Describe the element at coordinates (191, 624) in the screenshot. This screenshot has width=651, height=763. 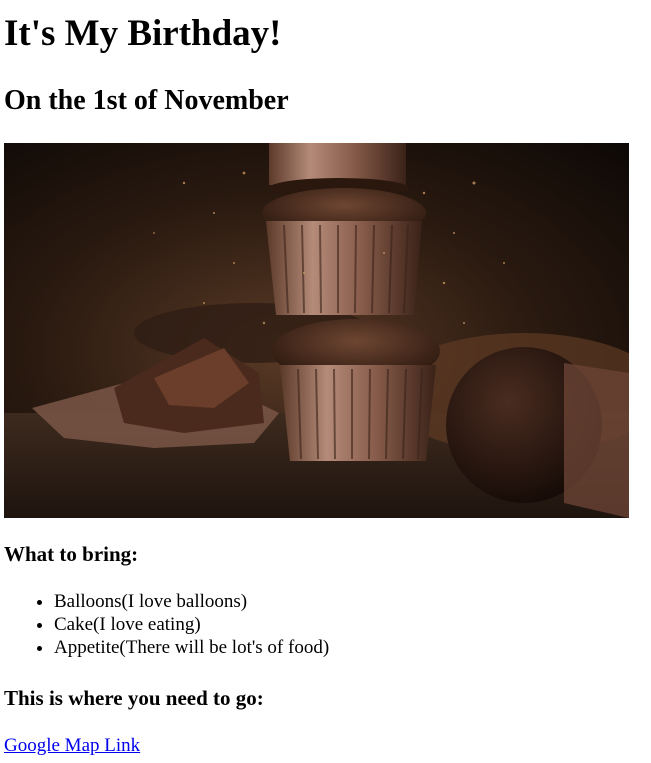
I see `list-item: Cake(I love eating)` at that location.